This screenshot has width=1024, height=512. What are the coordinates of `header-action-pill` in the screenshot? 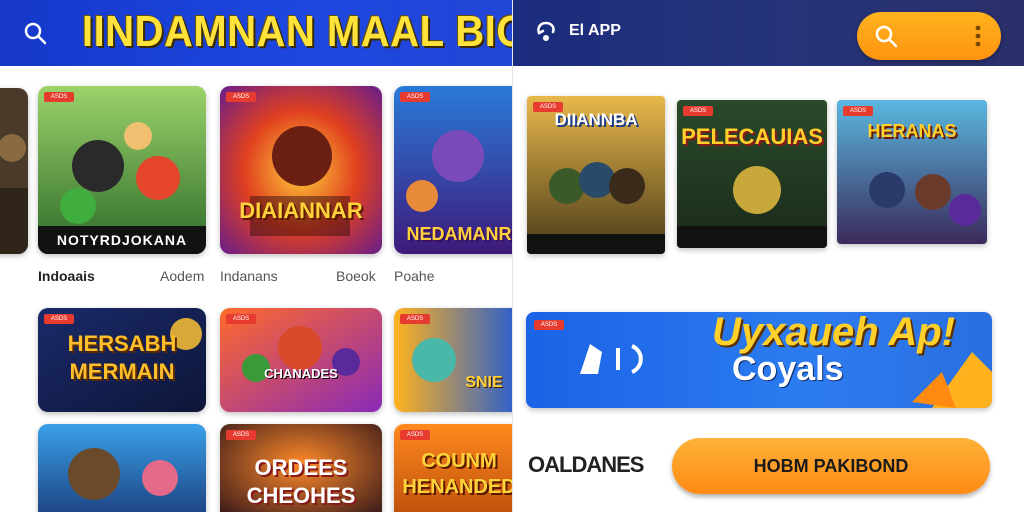 It's located at (929, 36).